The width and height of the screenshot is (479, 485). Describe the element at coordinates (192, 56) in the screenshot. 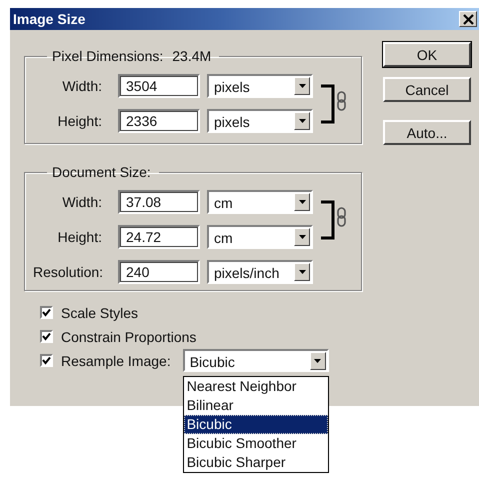

I see `group-value: 23.4M` at that location.